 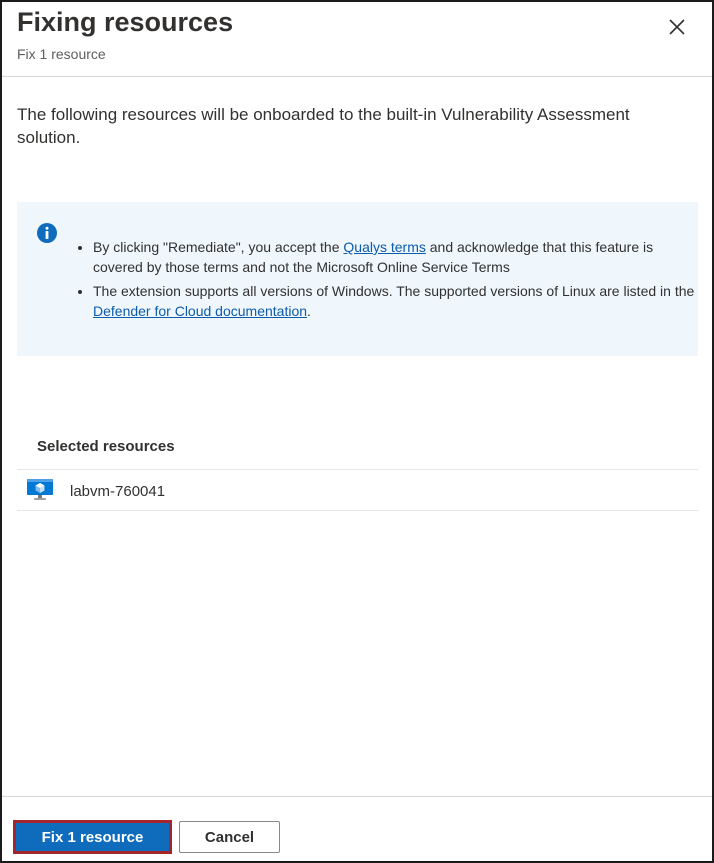 I want to click on info-icon, so click(x=47, y=233).